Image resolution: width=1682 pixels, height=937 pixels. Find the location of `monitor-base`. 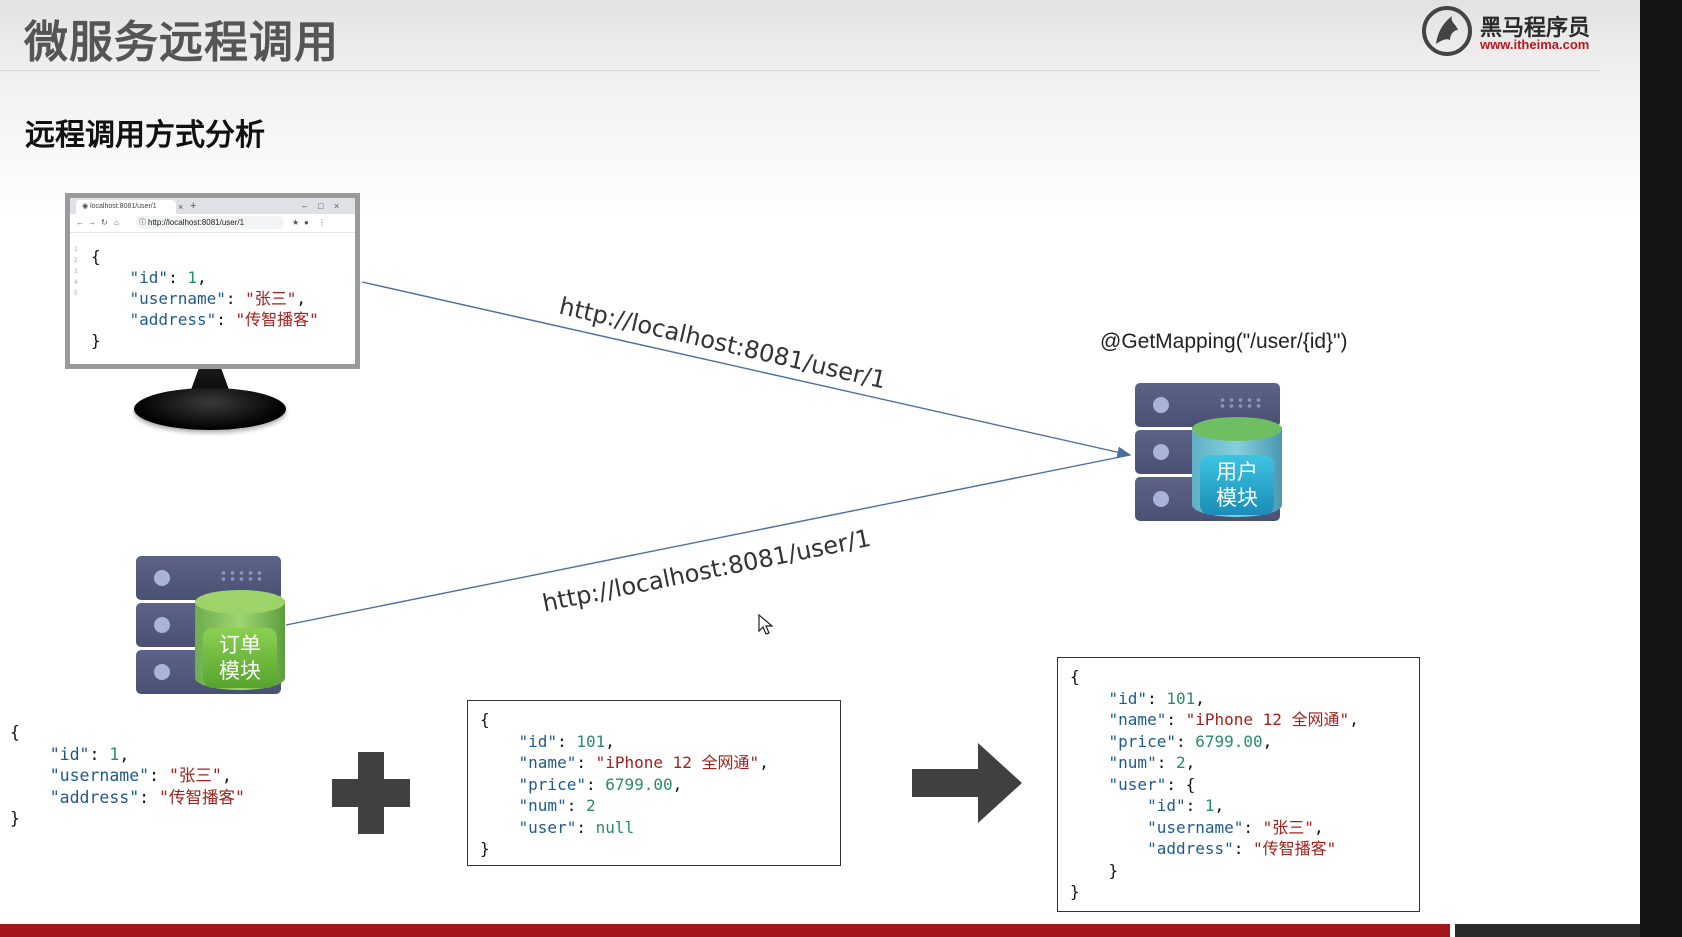

monitor-base is located at coordinates (210, 409).